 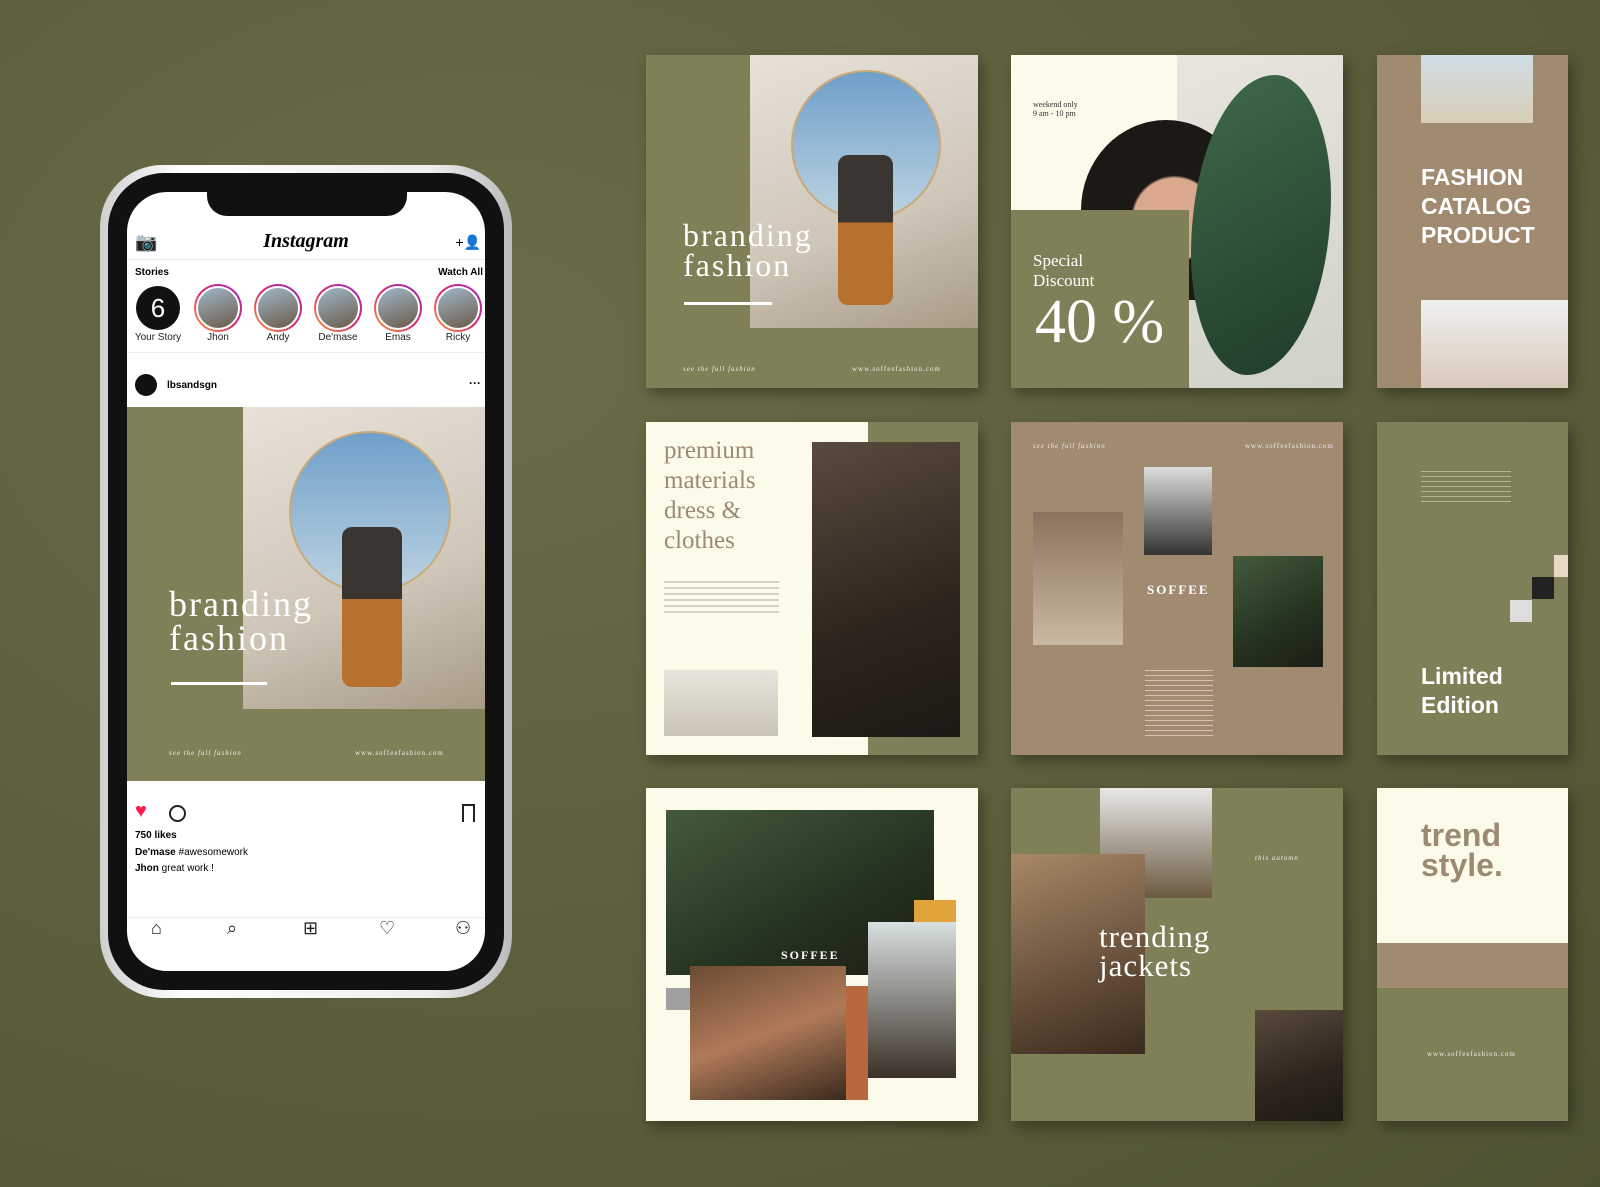 What do you see at coordinates (398, 313) in the screenshot?
I see `story-item: Emas` at bounding box center [398, 313].